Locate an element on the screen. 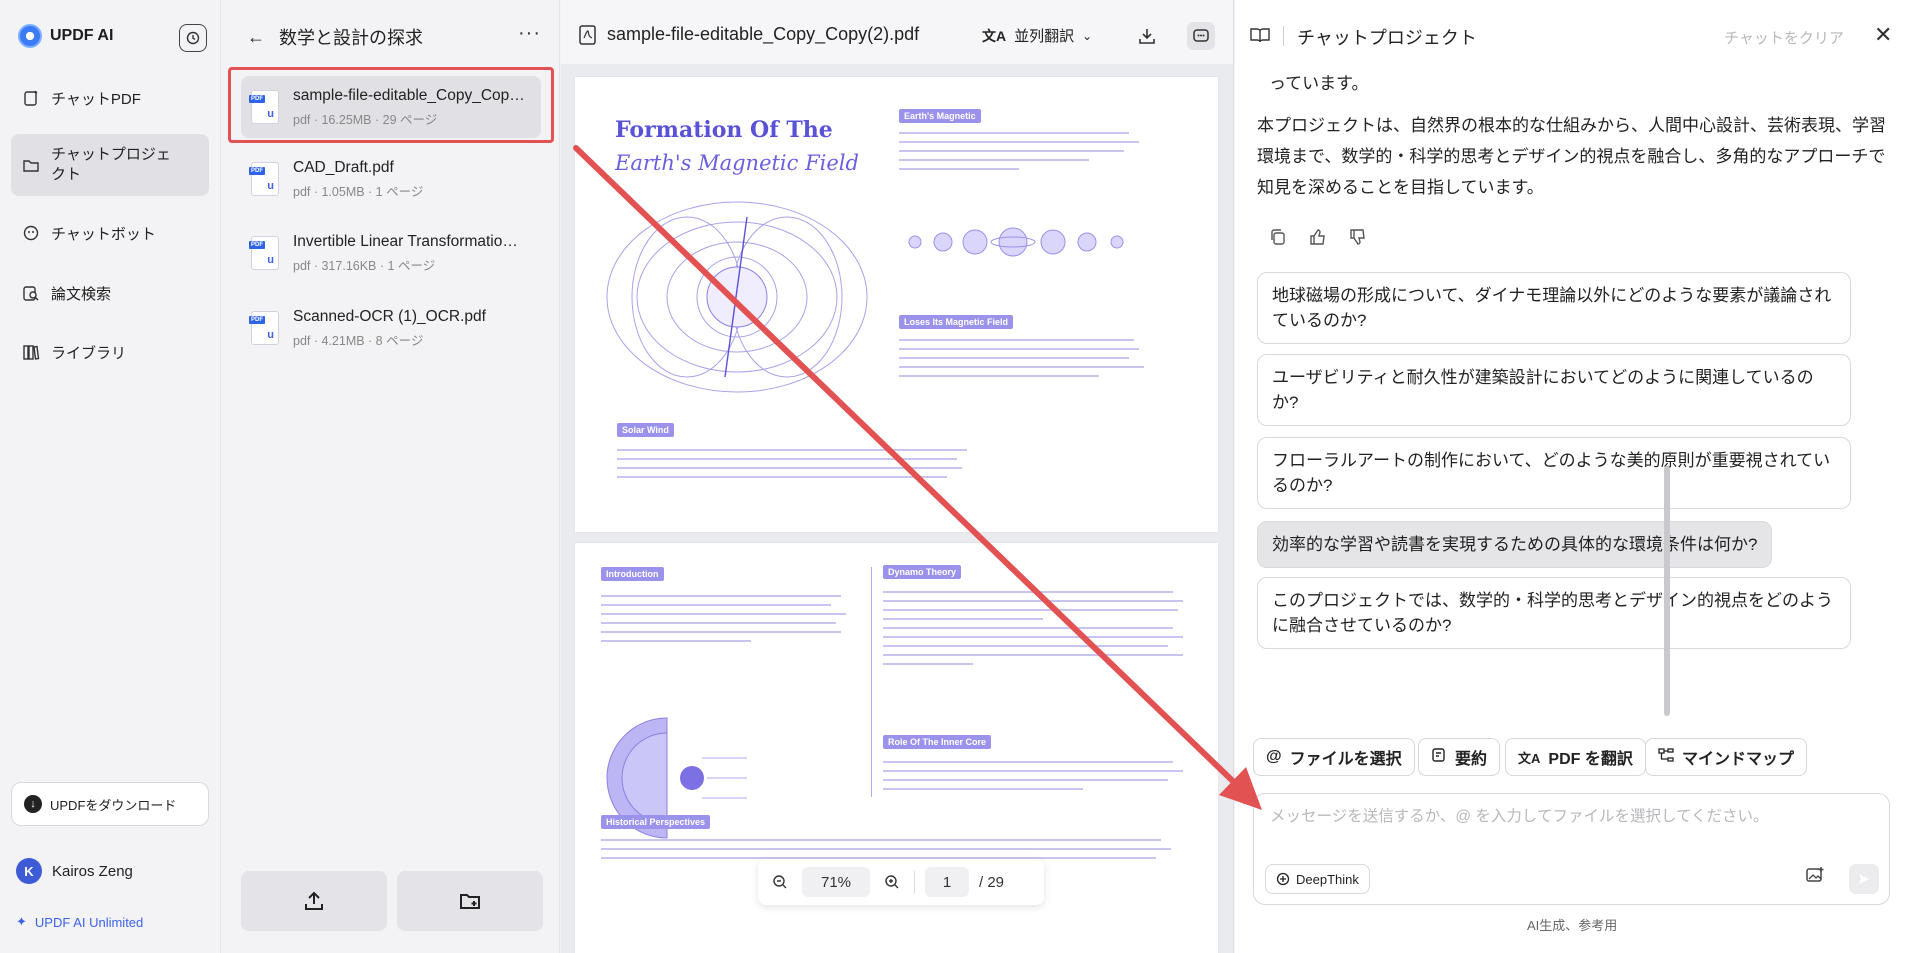 The image size is (1920, 953). tool-label: 要約 is located at coordinates (1471, 759).